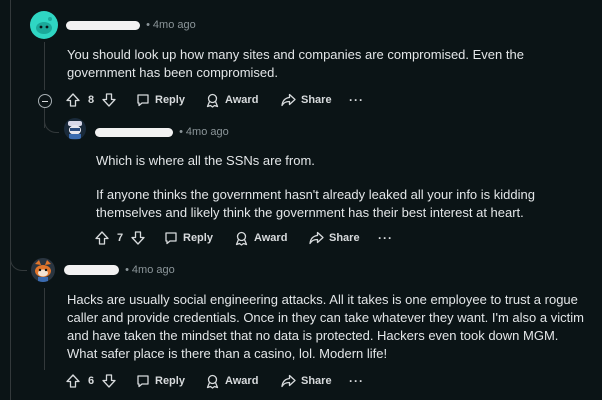 This screenshot has height=400, width=602. What do you see at coordinates (205, 160) in the screenshot?
I see `comment-paragraph: Which is where all the SSNs are from.` at bounding box center [205, 160].